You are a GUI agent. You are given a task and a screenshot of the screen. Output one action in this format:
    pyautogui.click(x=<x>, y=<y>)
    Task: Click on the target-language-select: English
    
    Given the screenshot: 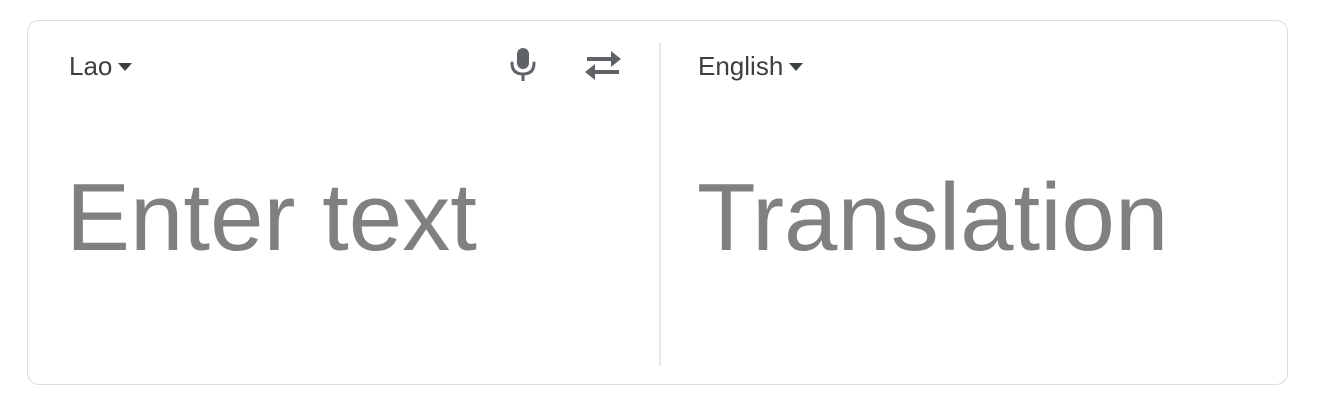 What is the action you would take?
    pyautogui.click(x=751, y=66)
    